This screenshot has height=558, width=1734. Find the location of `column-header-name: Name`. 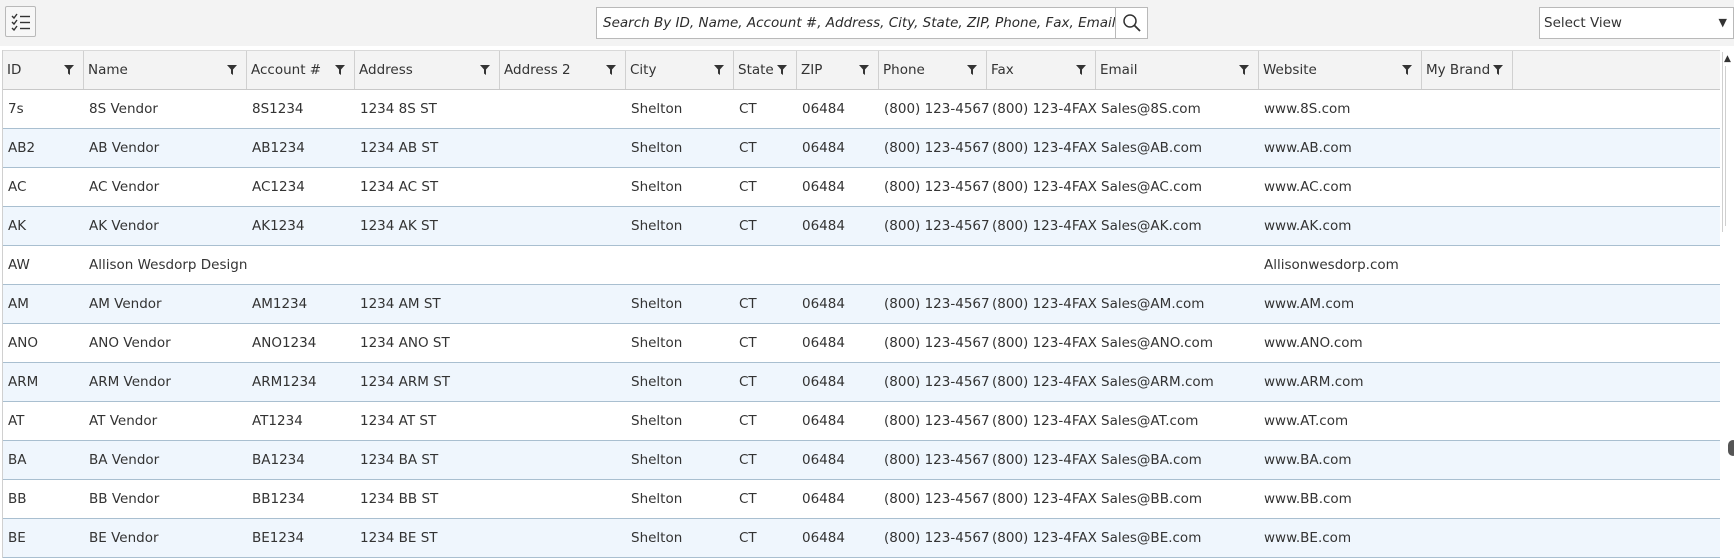

column-header-name: Name is located at coordinates (165, 70).